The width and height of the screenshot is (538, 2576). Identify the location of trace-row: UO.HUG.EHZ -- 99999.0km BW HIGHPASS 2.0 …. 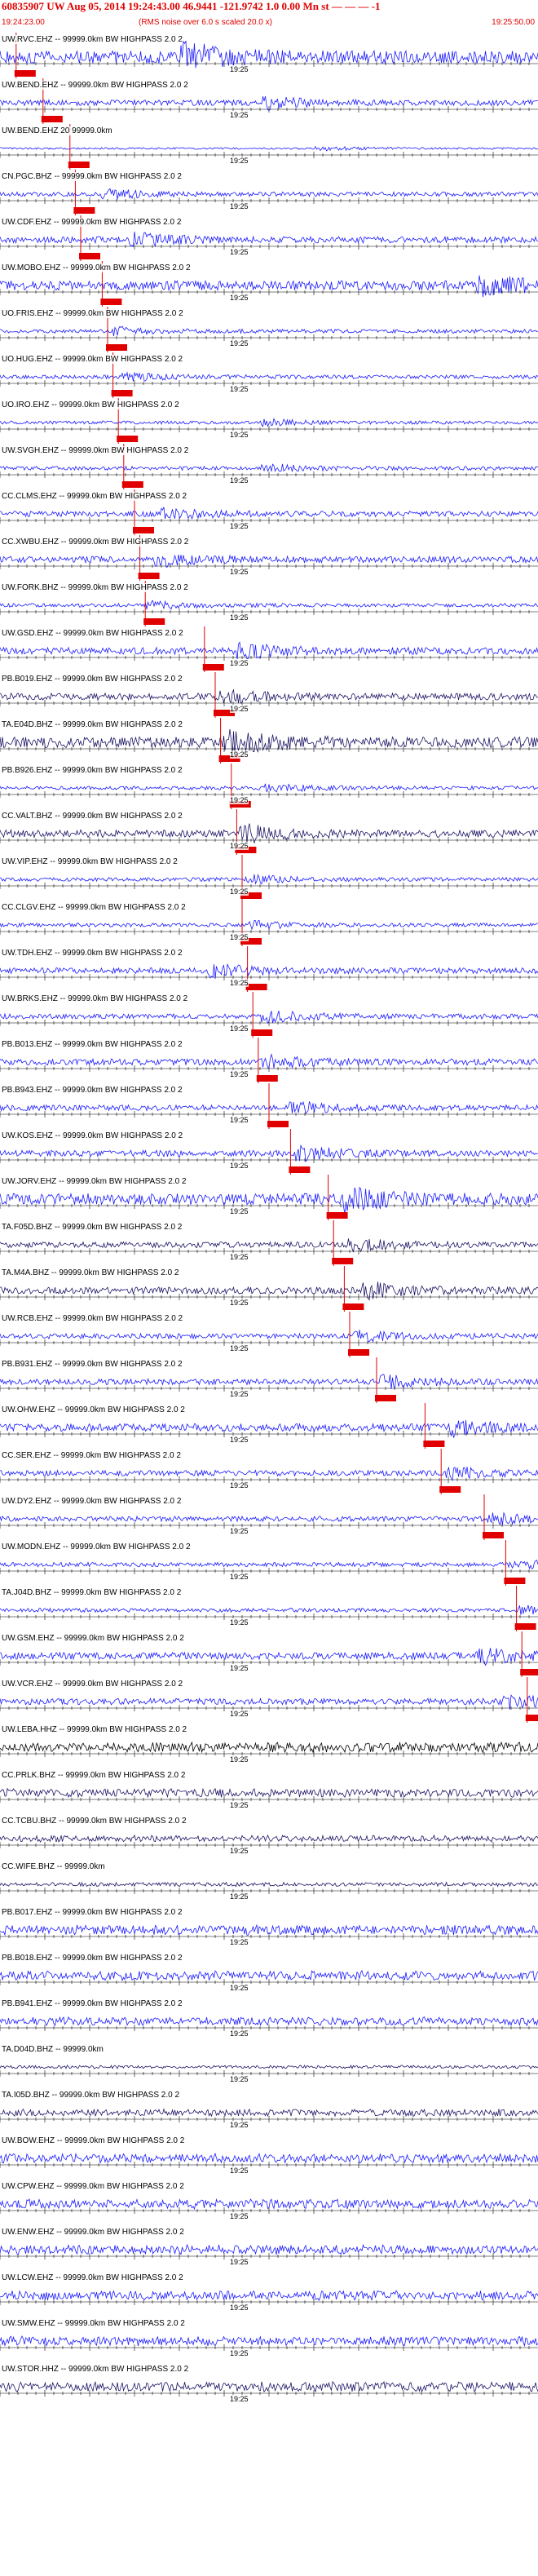
(269, 375).